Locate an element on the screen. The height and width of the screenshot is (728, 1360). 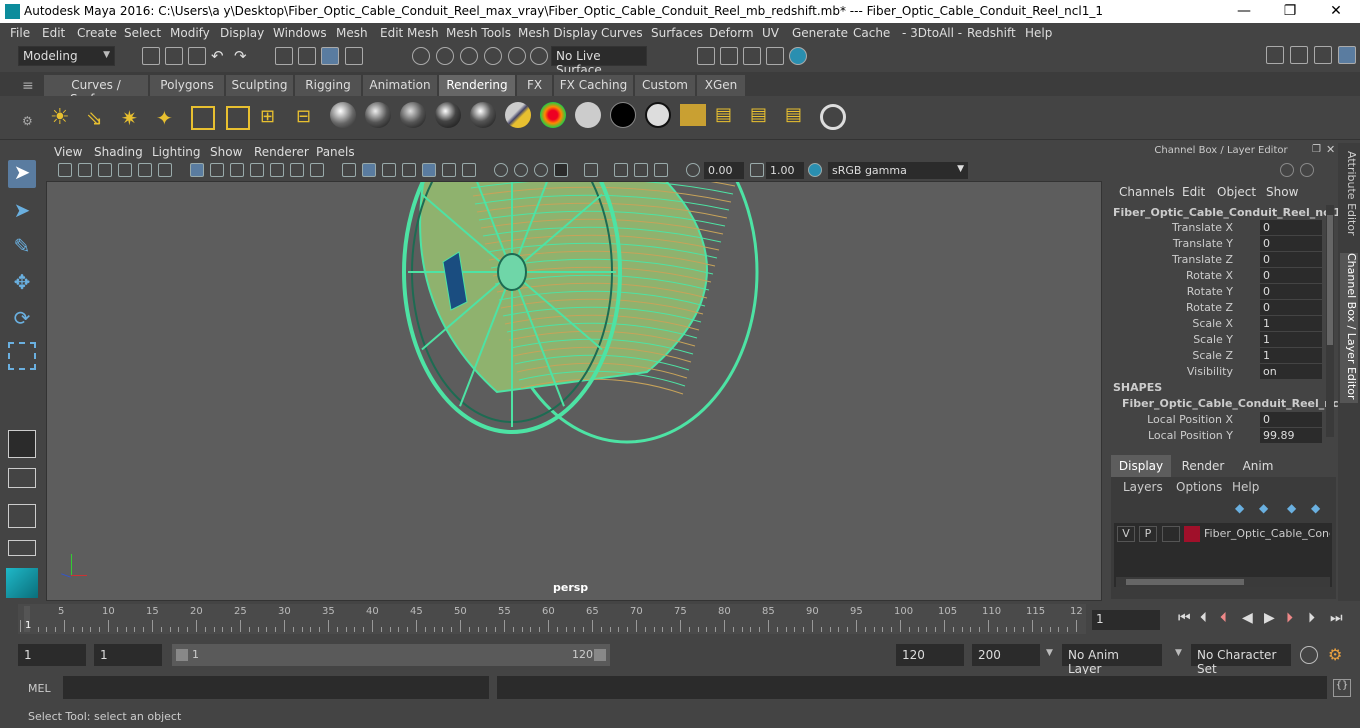
ambient-light-icon: ☀ is located at coordinates (62, 118).